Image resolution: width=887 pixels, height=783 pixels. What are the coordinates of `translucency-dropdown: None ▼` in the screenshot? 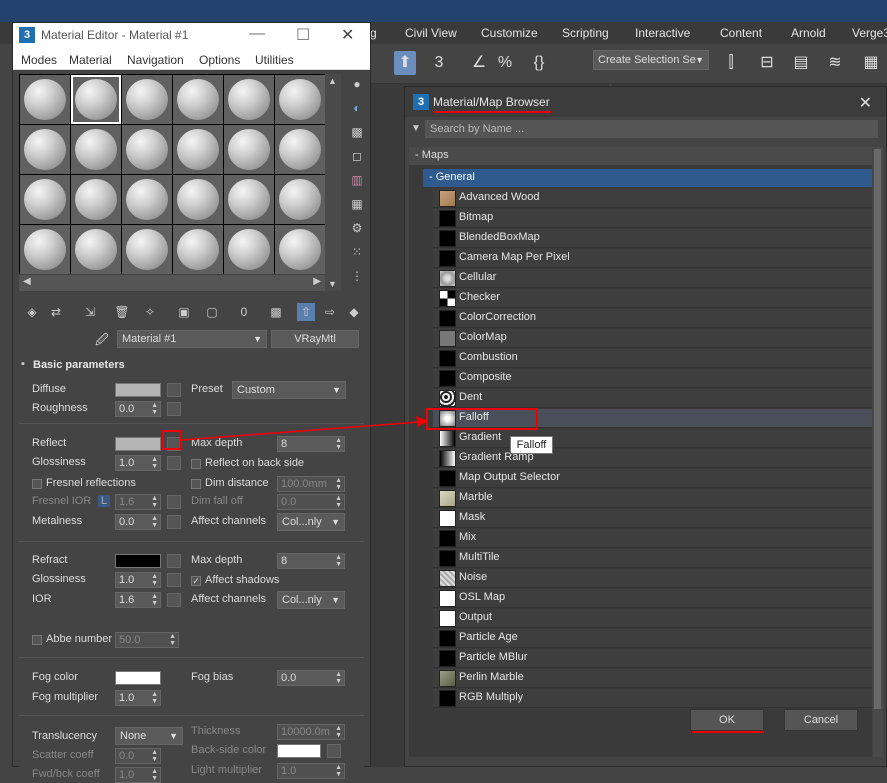 It's located at (149, 736).